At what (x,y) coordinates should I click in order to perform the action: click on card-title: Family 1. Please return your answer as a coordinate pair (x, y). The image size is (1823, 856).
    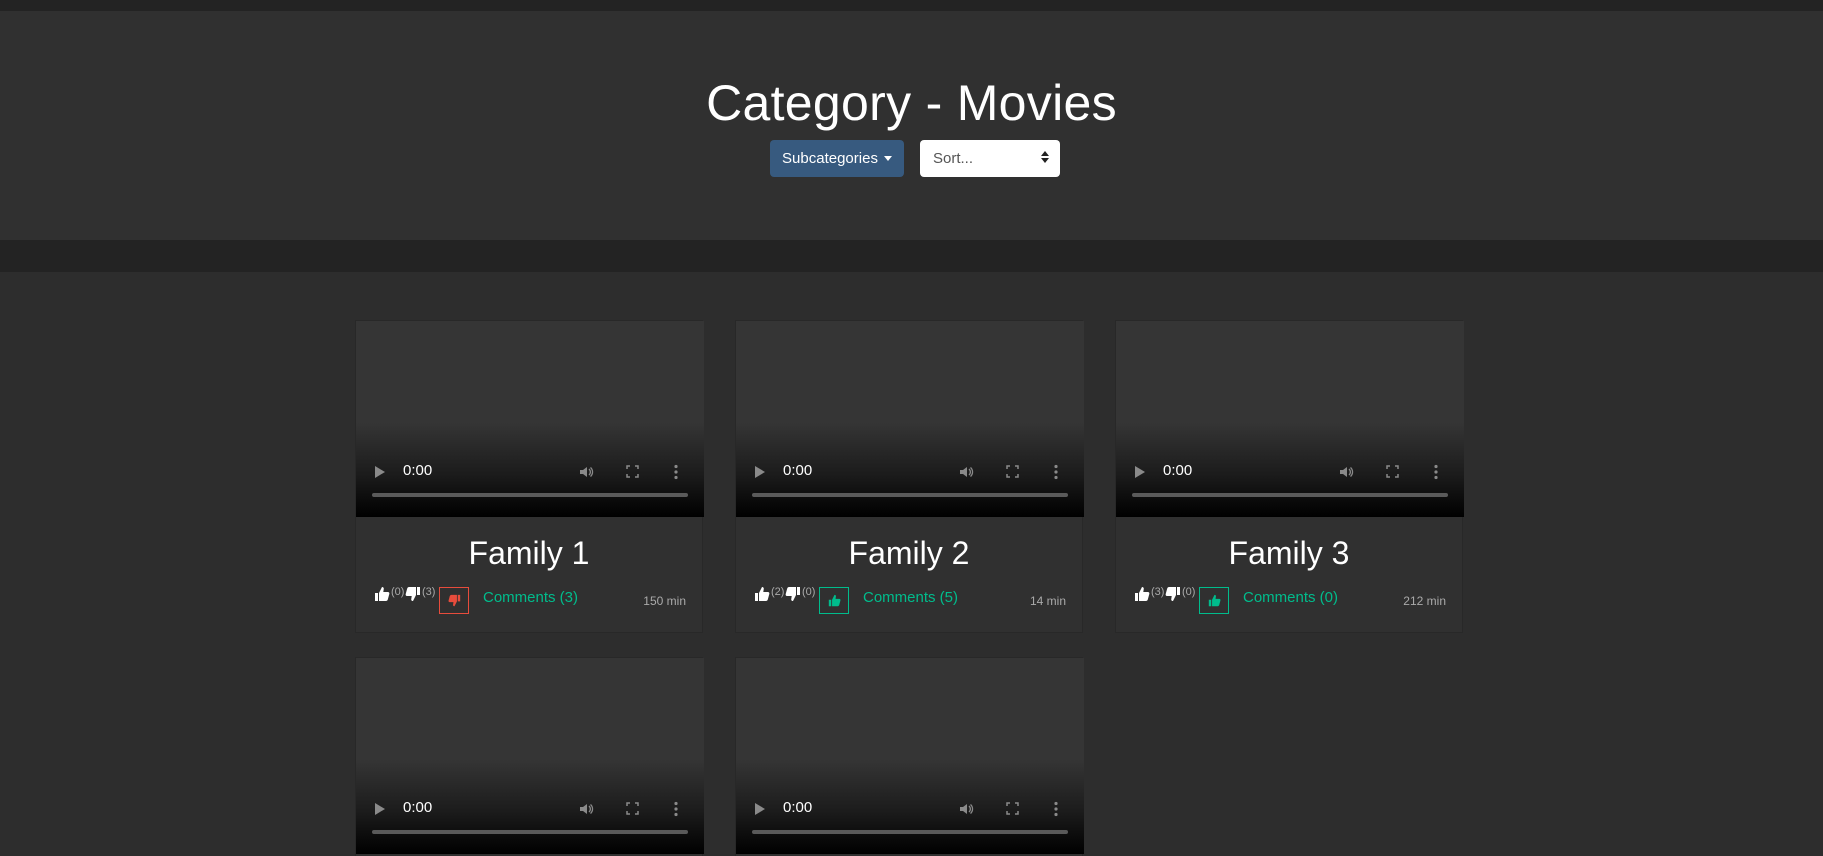
    Looking at the image, I should click on (529, 553).